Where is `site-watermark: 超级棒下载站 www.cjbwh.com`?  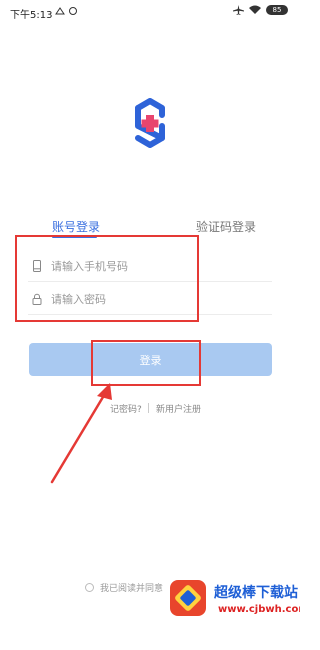 site-watermark: 超级棒下载站 www.cjbwh.com is located at coordinates (234, 611).